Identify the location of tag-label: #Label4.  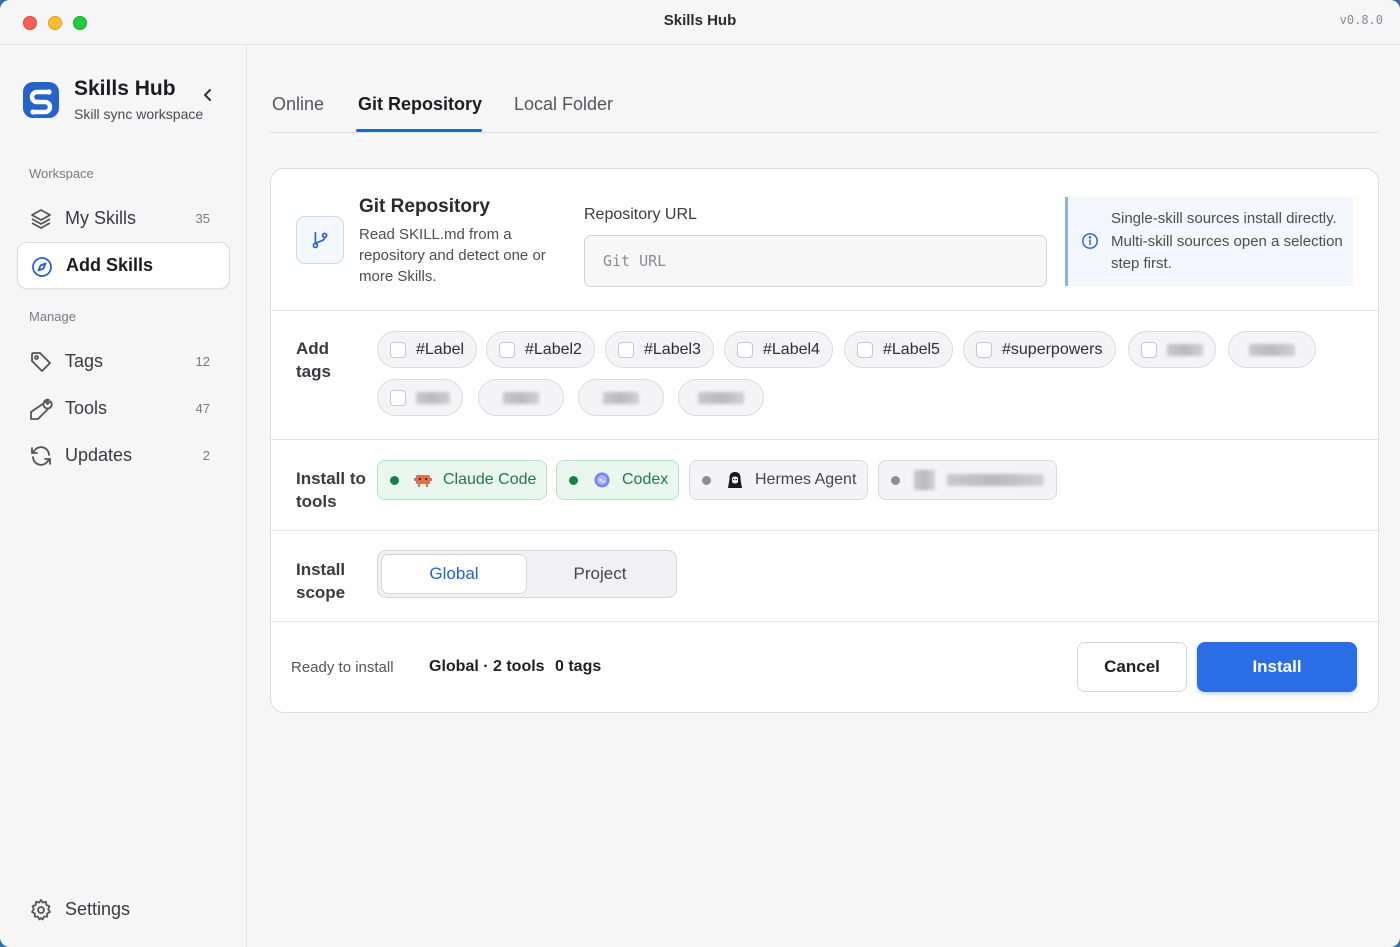
(791, 349).